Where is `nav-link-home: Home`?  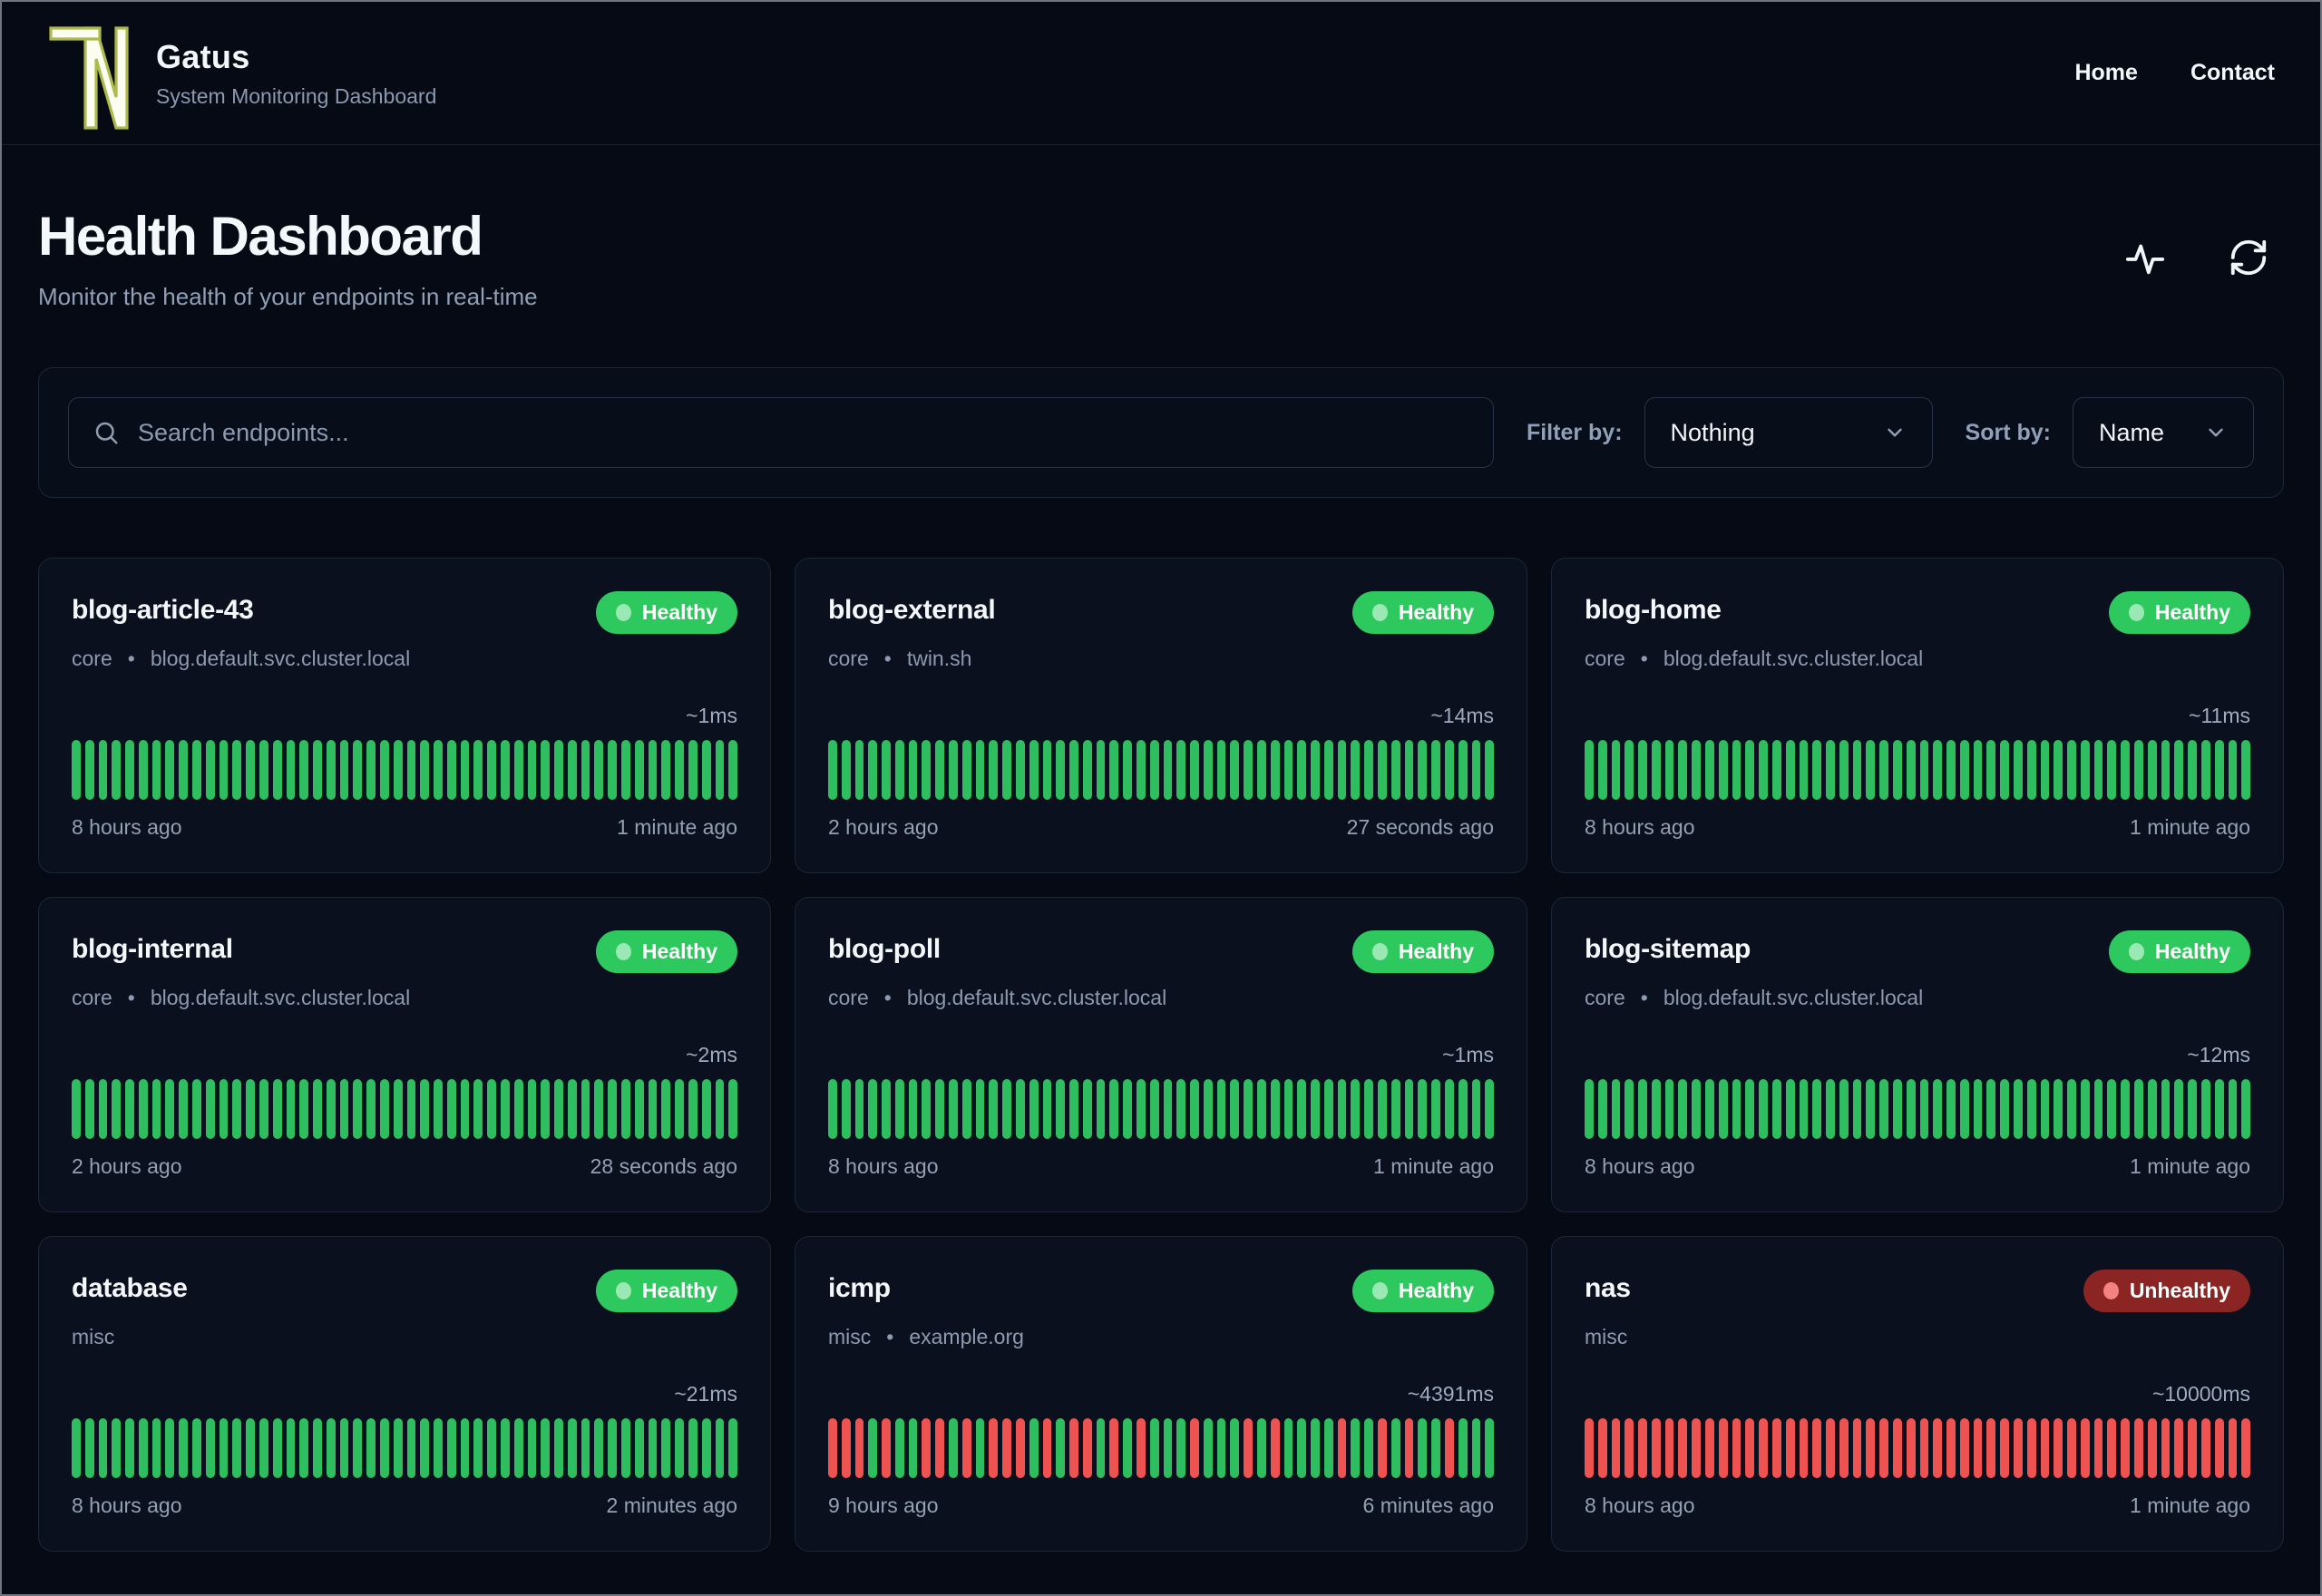
nav-link-home: Home is located at coordinates (2105, 73).